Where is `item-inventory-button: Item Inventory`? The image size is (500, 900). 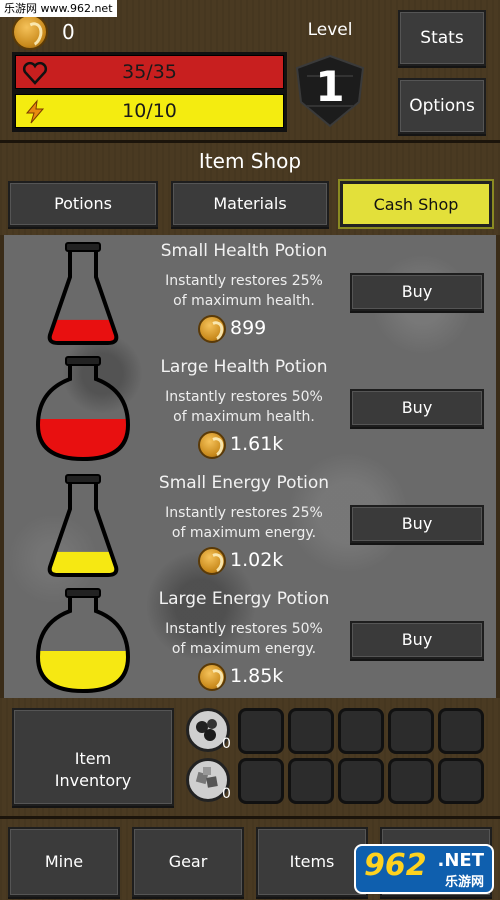 item-inventory-button: Item Inventory is located at coordinates (93, 757).